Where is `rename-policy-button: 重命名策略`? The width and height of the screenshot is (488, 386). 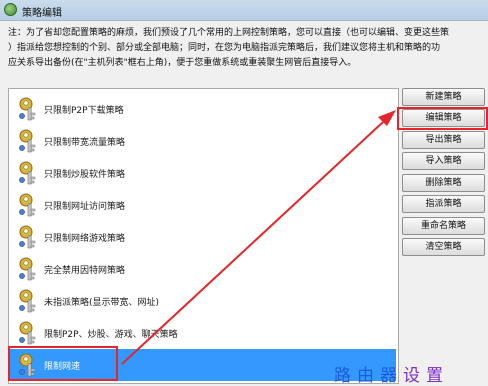 rename-policy-button: 重命名策略 is located at coordinates (443, 226).